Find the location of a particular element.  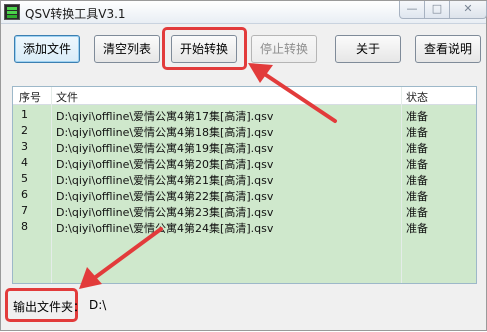

arrow-to-output-folder is located at coordinates (127, 254).